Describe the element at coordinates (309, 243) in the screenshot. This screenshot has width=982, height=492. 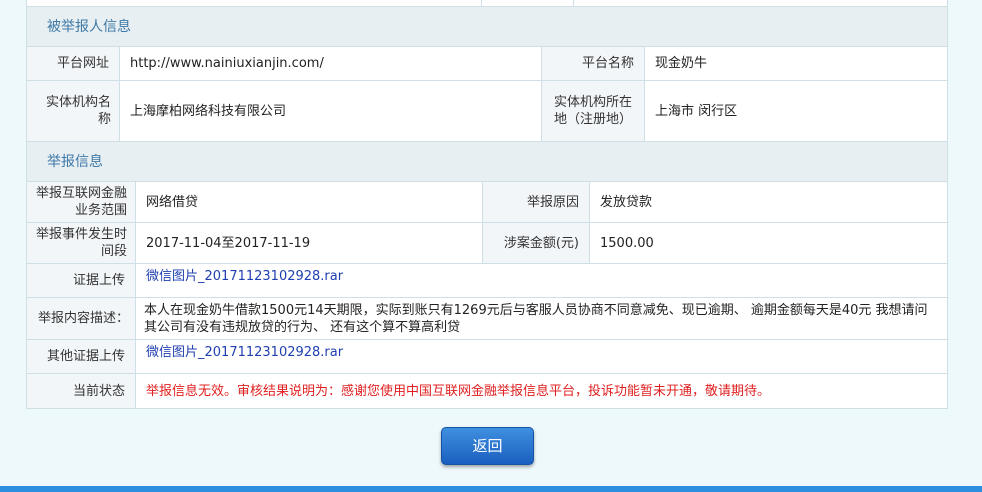
I see `period-value: 2017-11-04至2017-11-19` at that location.